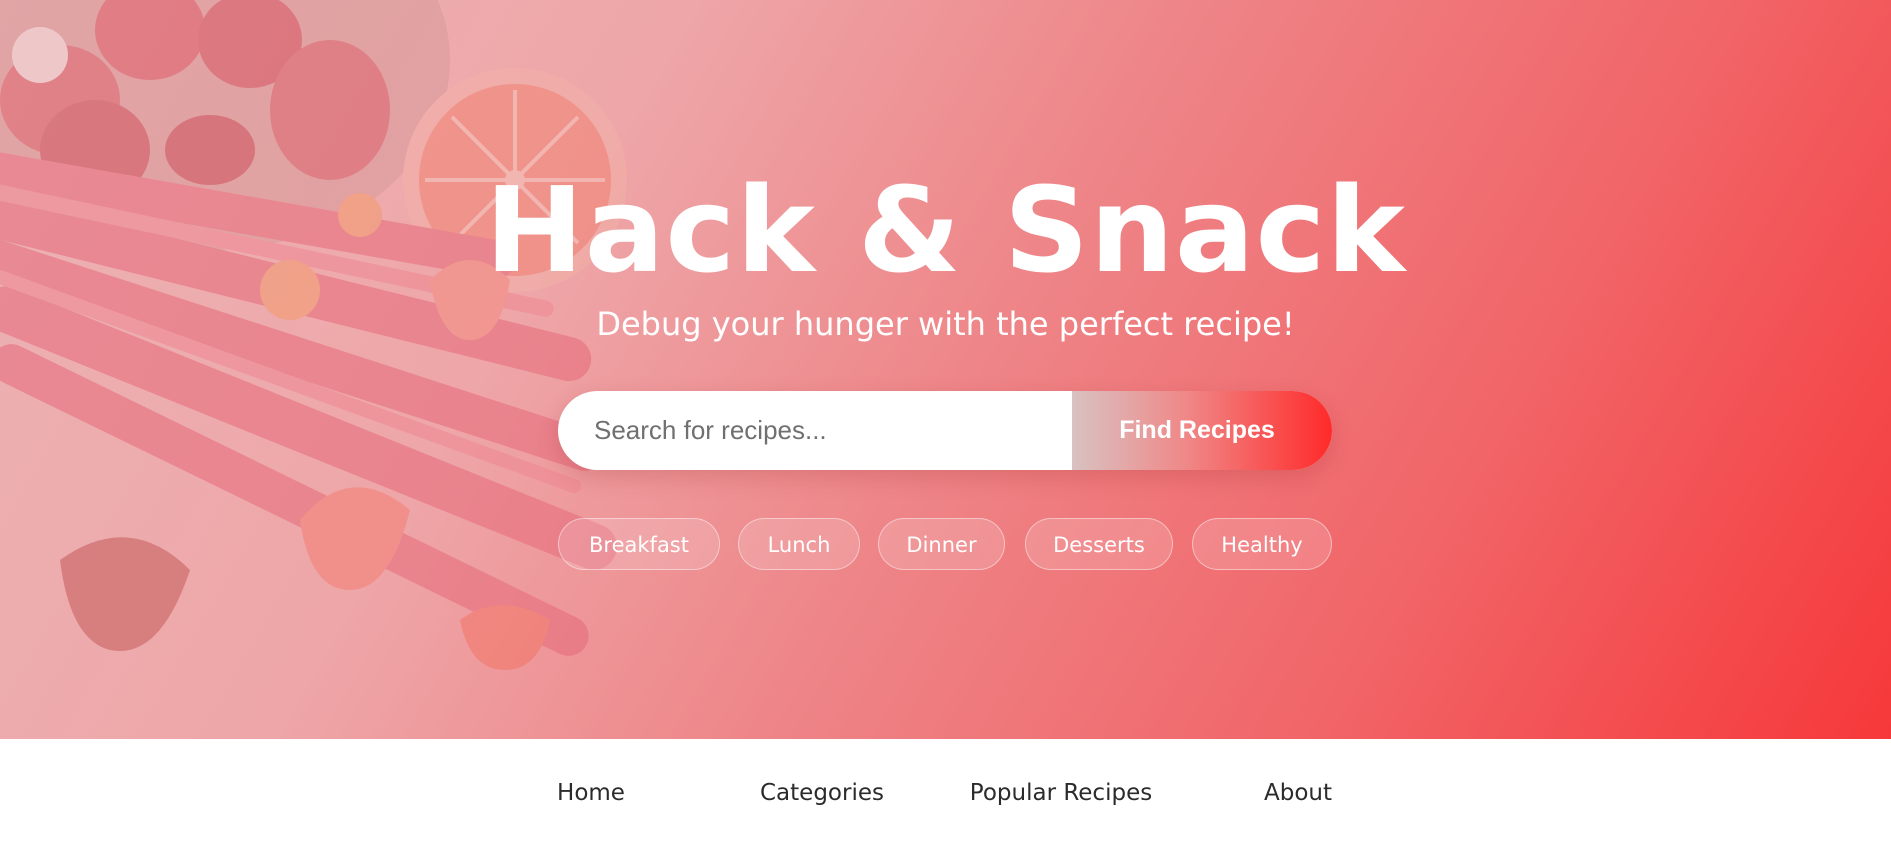  I want to click on tag-dinner: Dinner, so click(941, 544).